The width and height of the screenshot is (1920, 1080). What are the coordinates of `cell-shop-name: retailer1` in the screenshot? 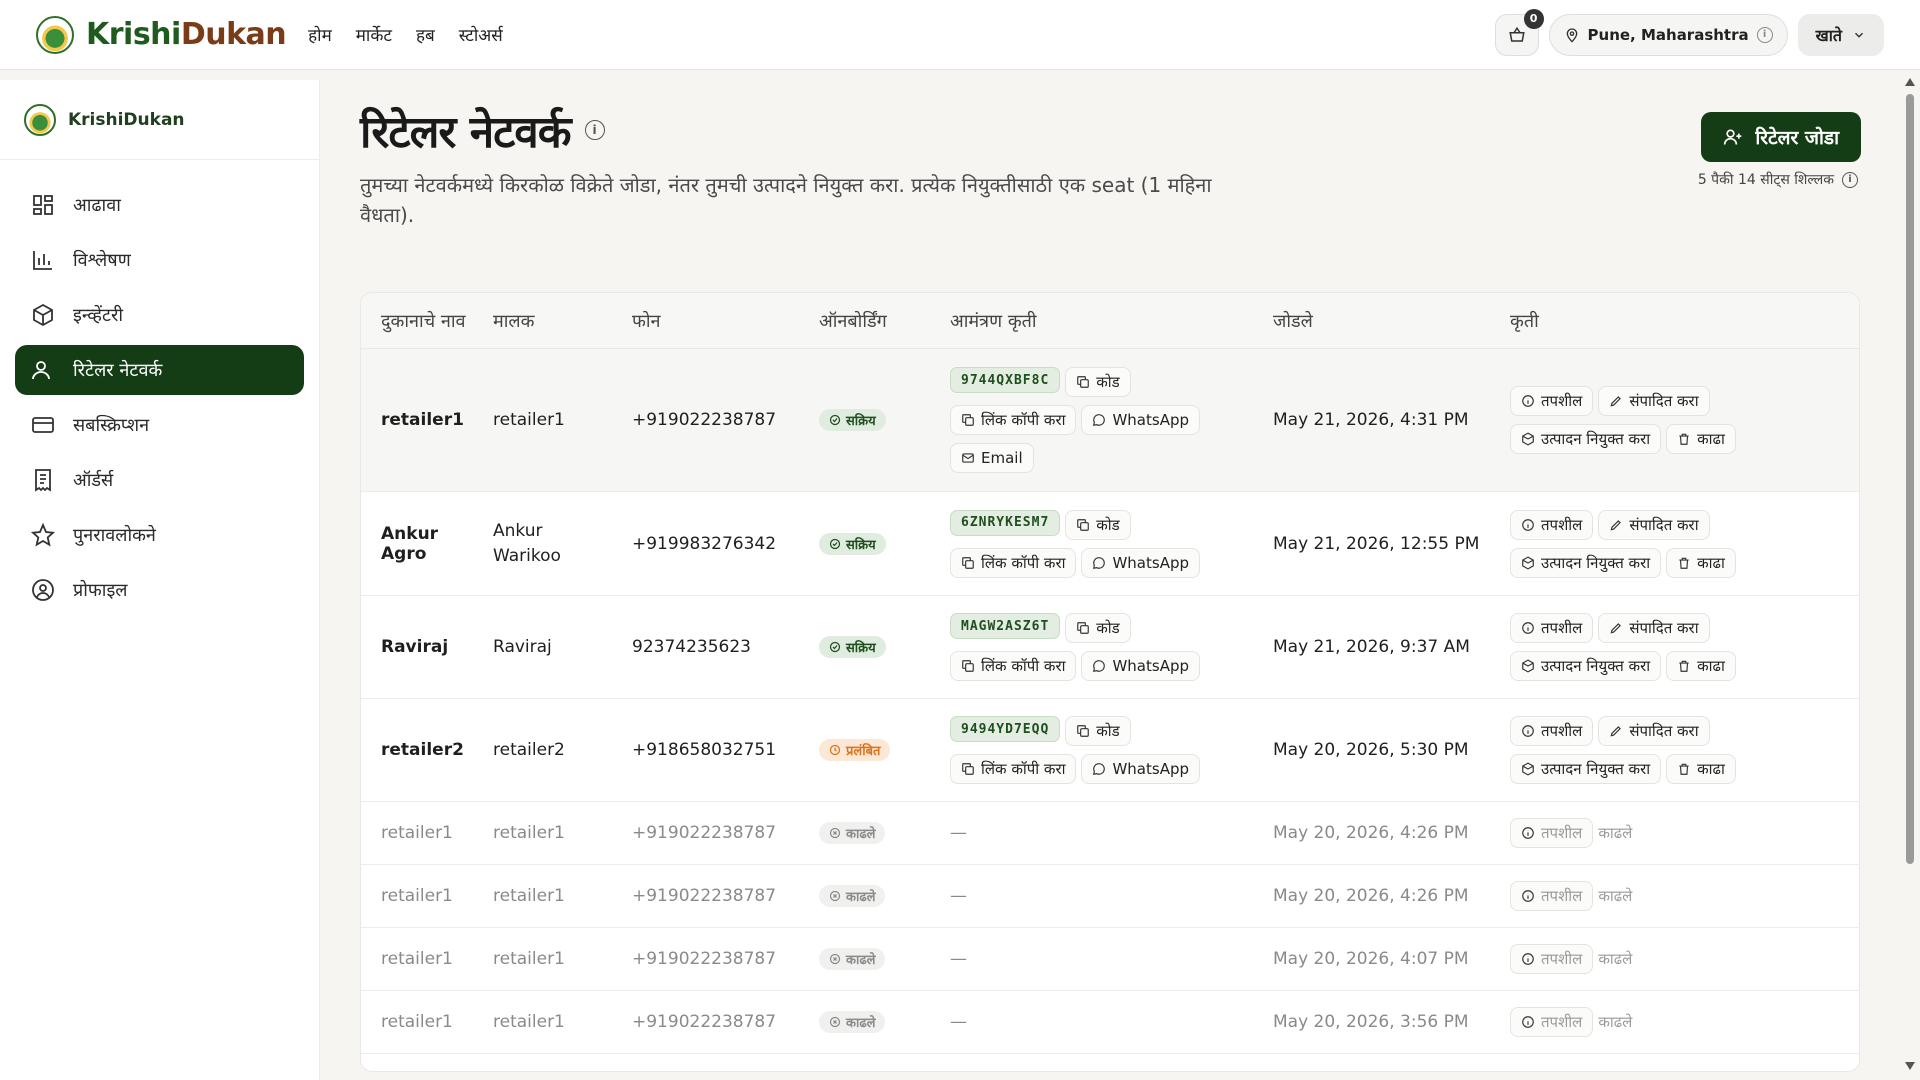 It's located at (417, 1022).